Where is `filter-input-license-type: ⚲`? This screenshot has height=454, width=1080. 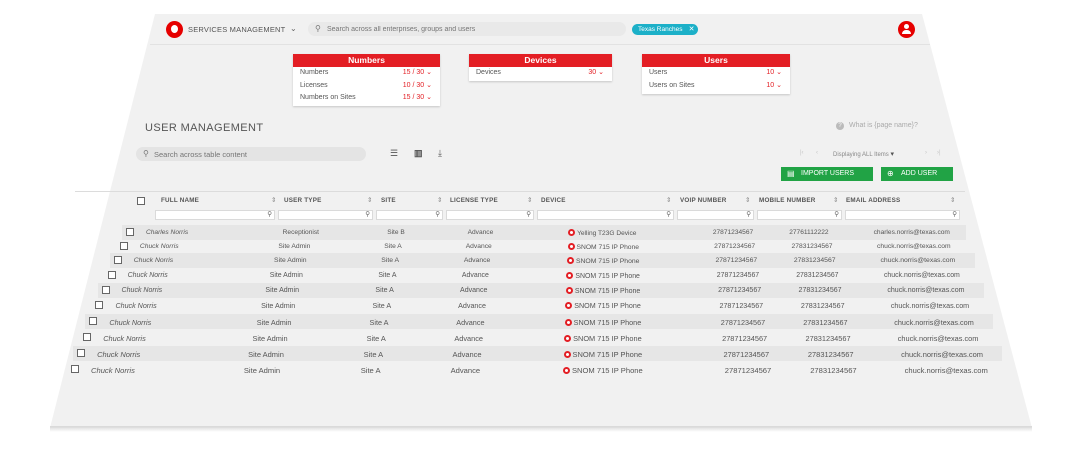 filter-input-license-type: ⚲ is located at coordinates (490, 215).